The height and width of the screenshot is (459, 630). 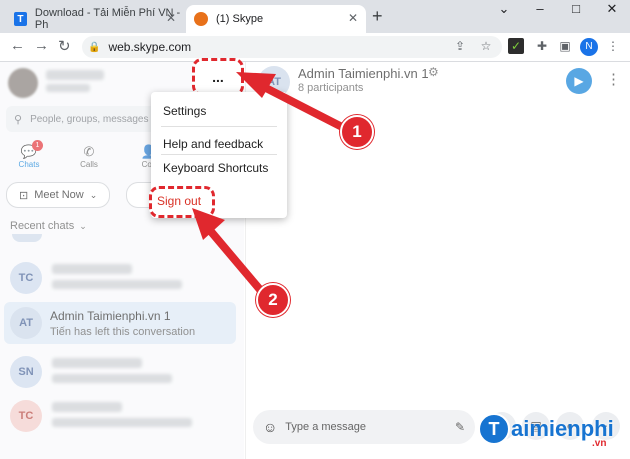 What do you see at coordinates (599, 443) in the screenshot?
I see `logo-tld: .vn` at bounding box center [599, 443].